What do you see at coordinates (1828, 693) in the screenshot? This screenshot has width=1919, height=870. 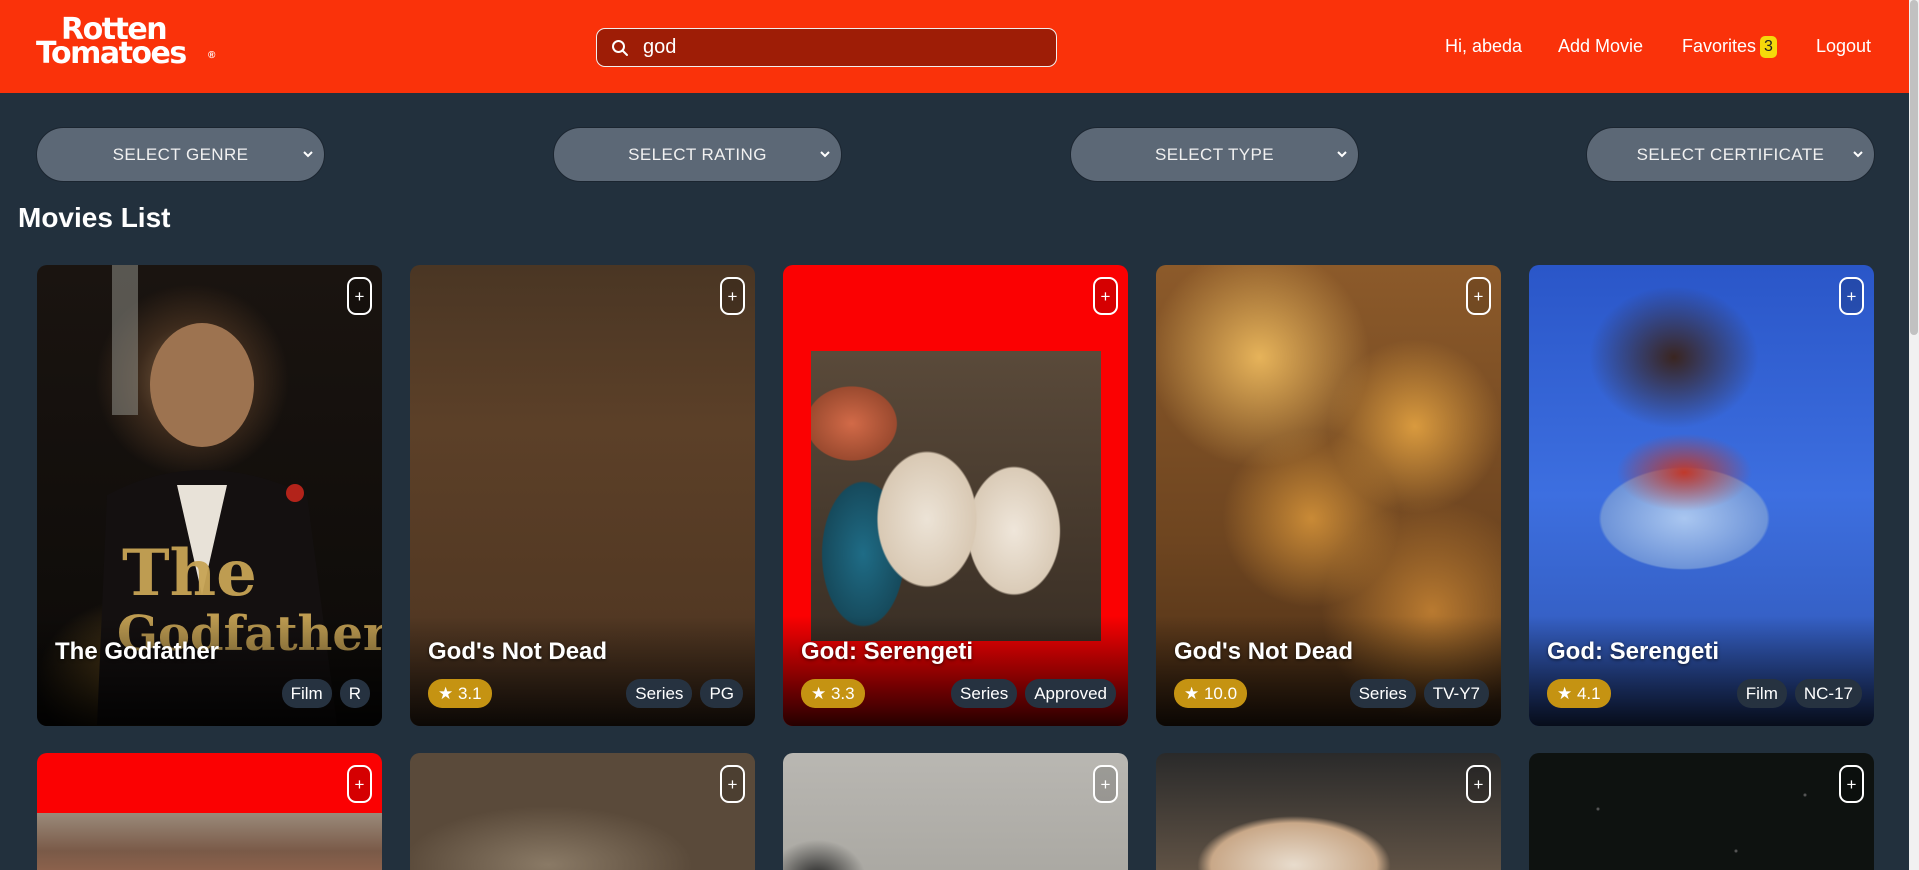 I see `certificate-badge: NC-17` at bounding box center [1828, 693].